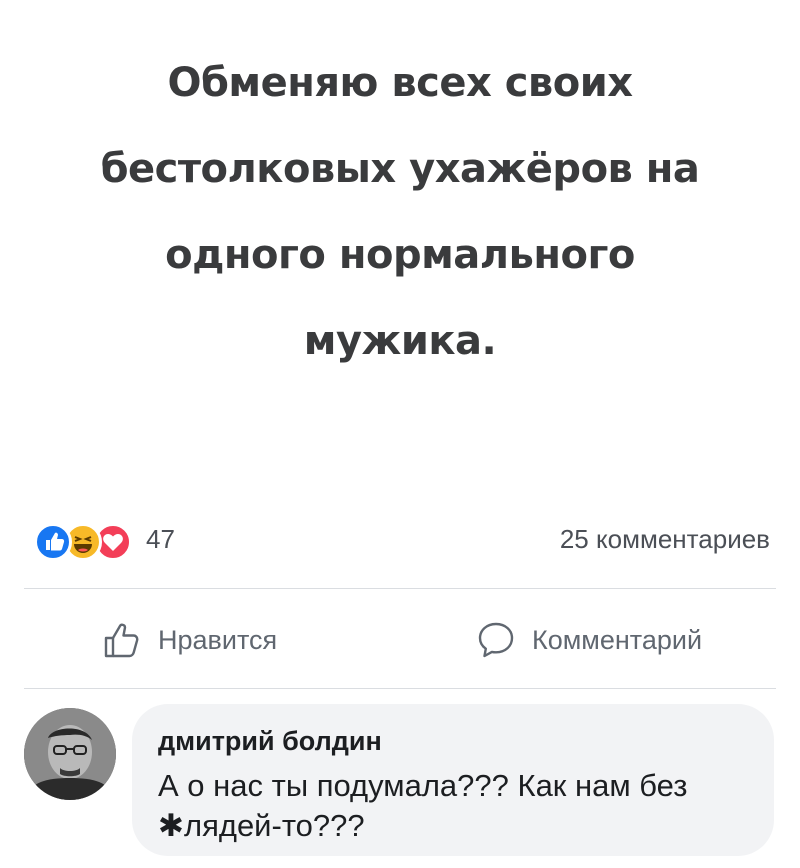 Image resolution: width=800 pixels, height=868 pixels. I want to click on comments-count-link: 25 комментариев, so click(665, 539).